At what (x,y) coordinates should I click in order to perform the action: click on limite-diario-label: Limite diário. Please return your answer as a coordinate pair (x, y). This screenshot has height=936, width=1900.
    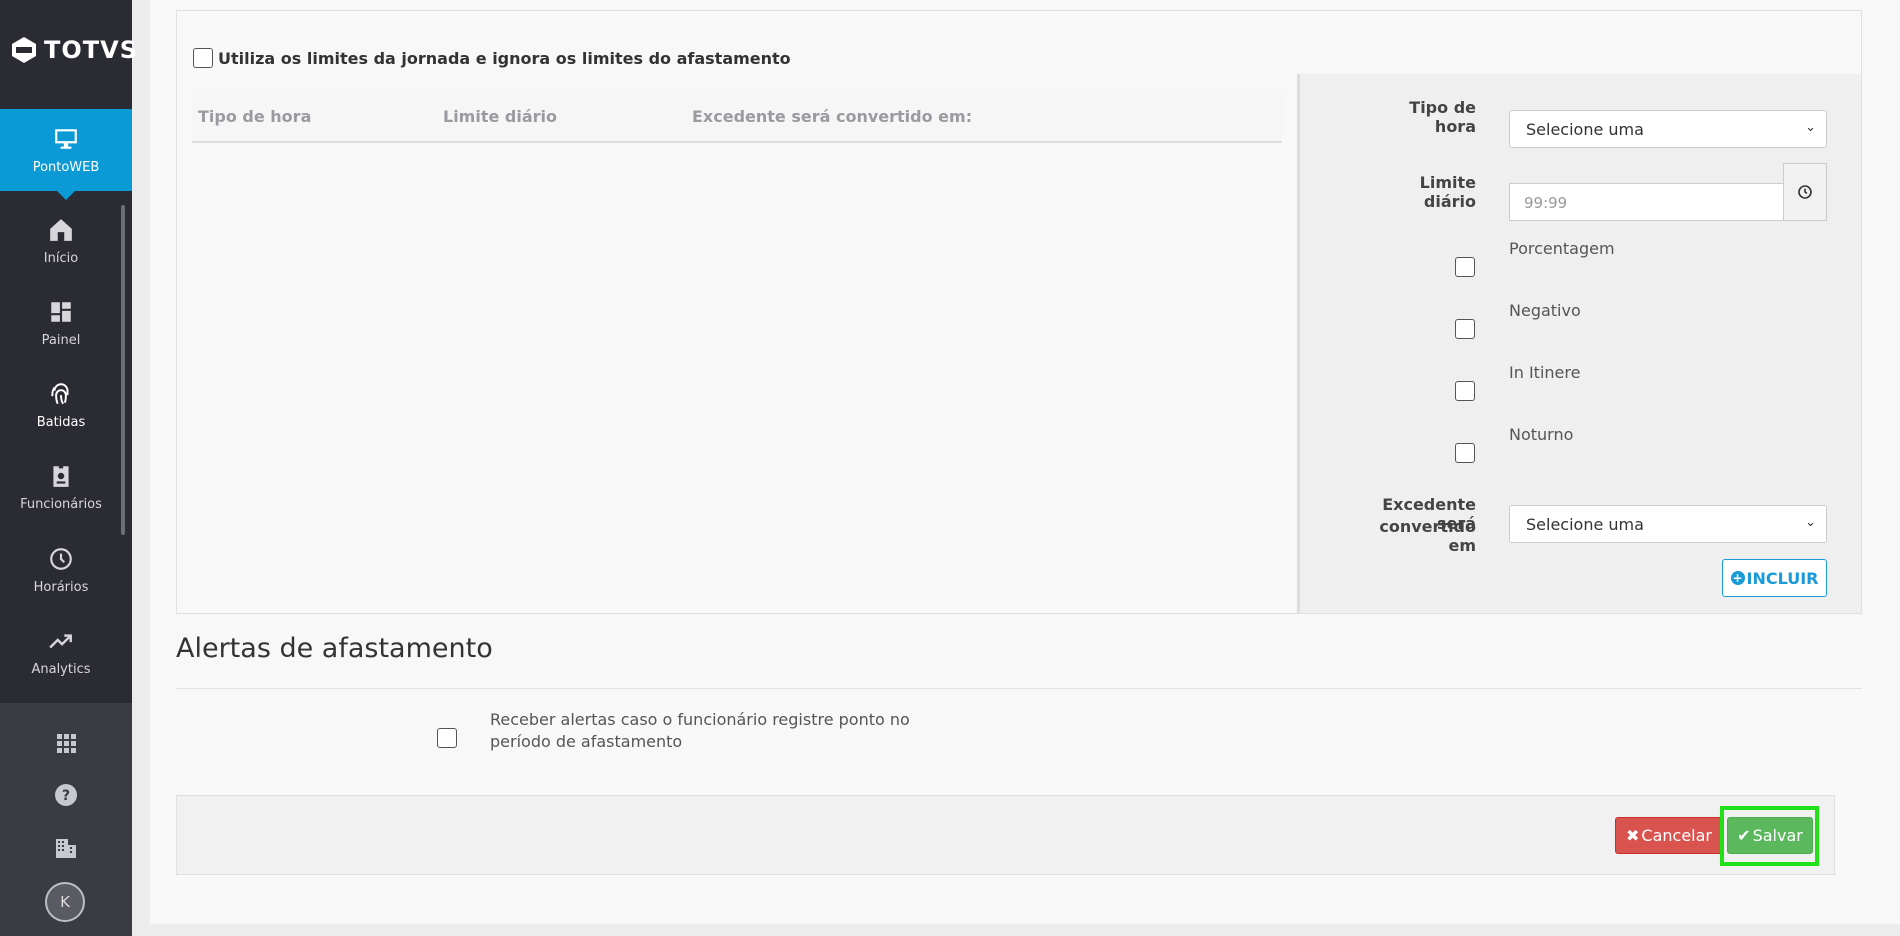
    Looking at the image, I should click on (1447, 192).